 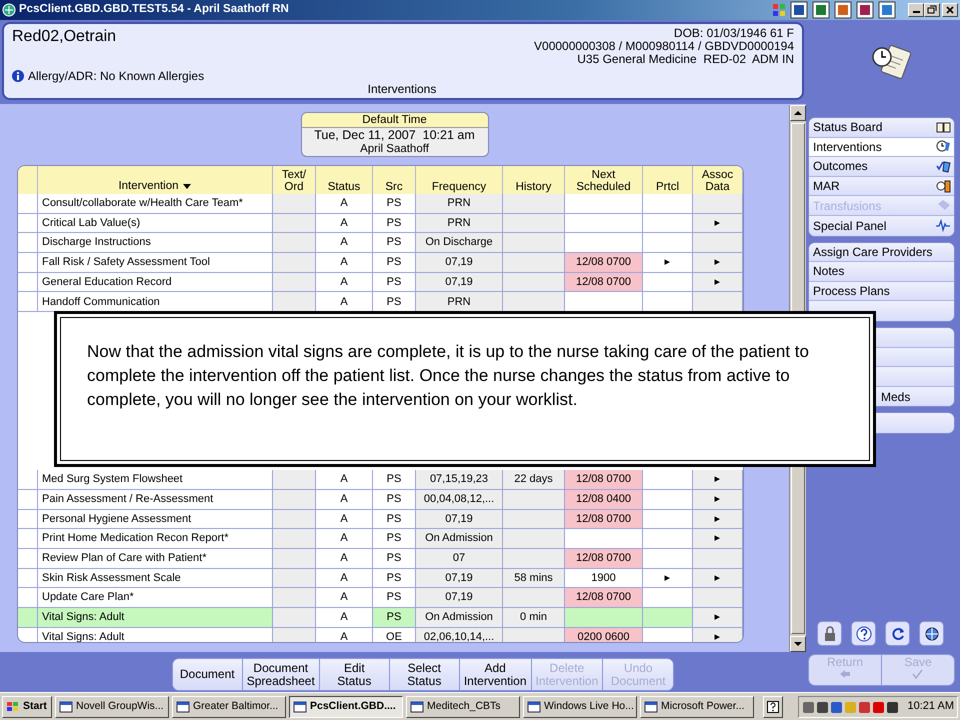 I want to click on window-title: PcsClient.GBD.GBD.TEST5.54 - April Saathoff RN, so click(x=154, y=10).